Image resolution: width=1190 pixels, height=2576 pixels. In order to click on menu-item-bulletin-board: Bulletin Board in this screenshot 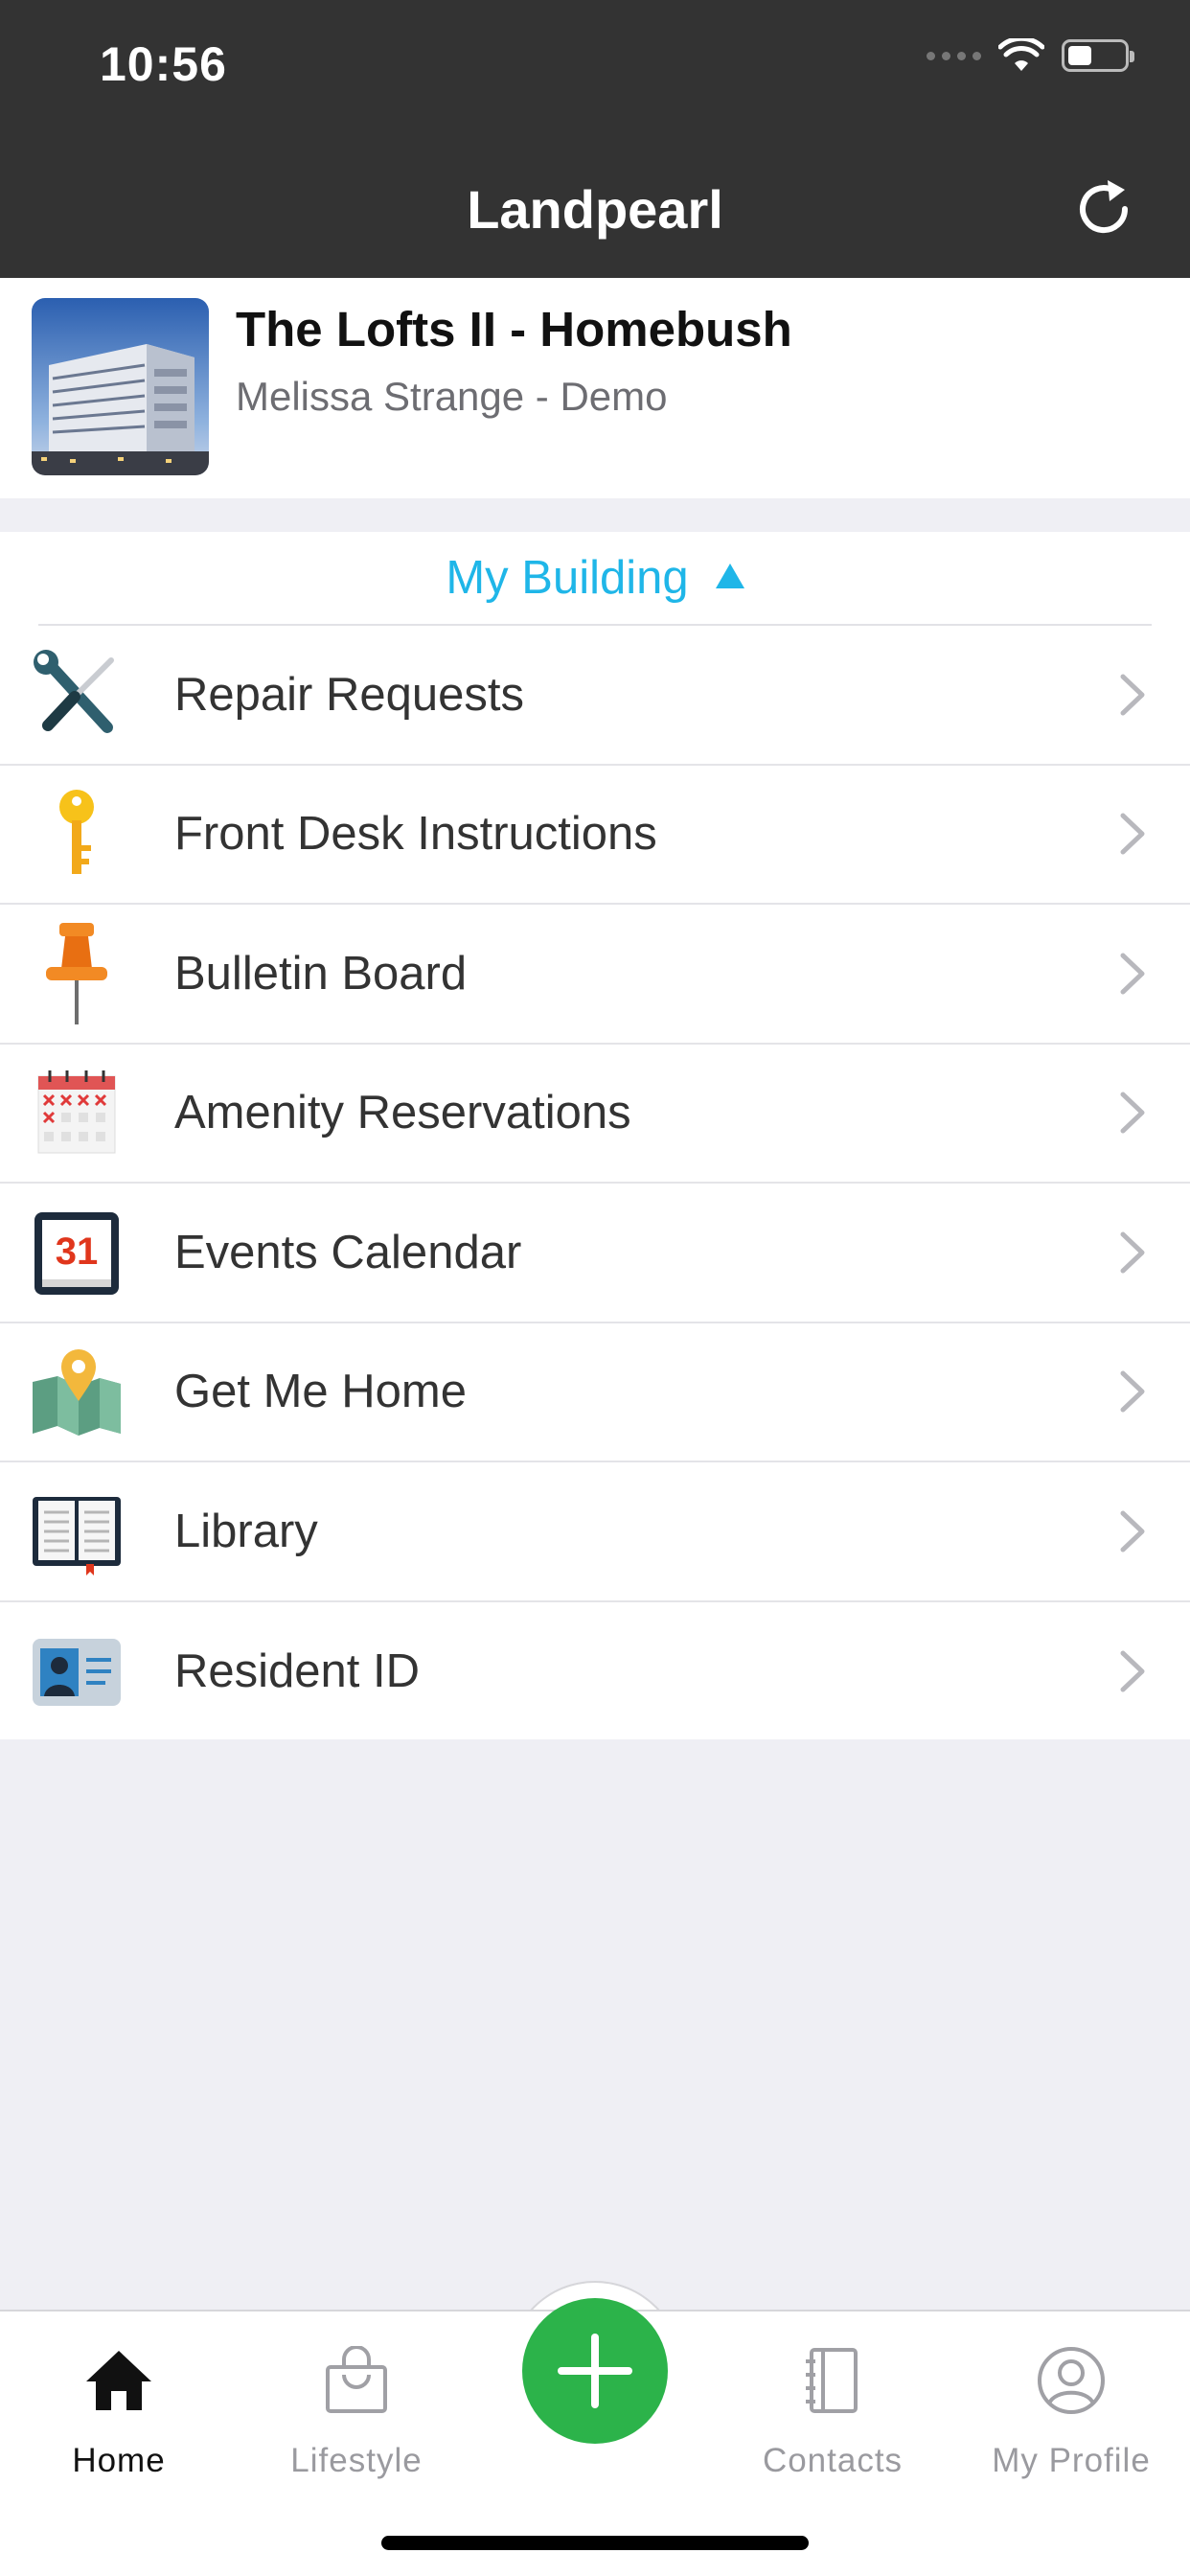, I will do `click(595, 975)`.